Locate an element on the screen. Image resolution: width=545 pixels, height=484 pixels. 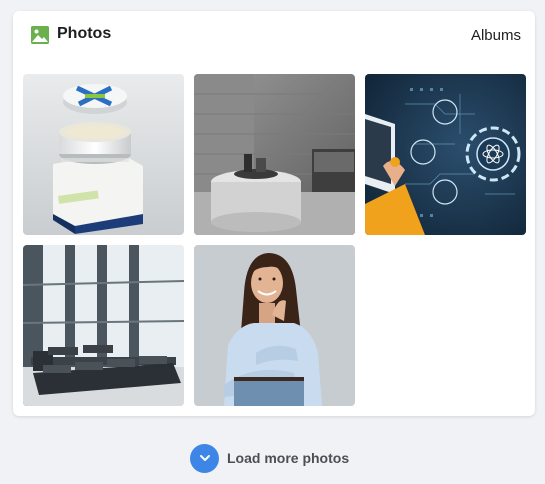
science-technology-image is located at coordinates (445, 154).